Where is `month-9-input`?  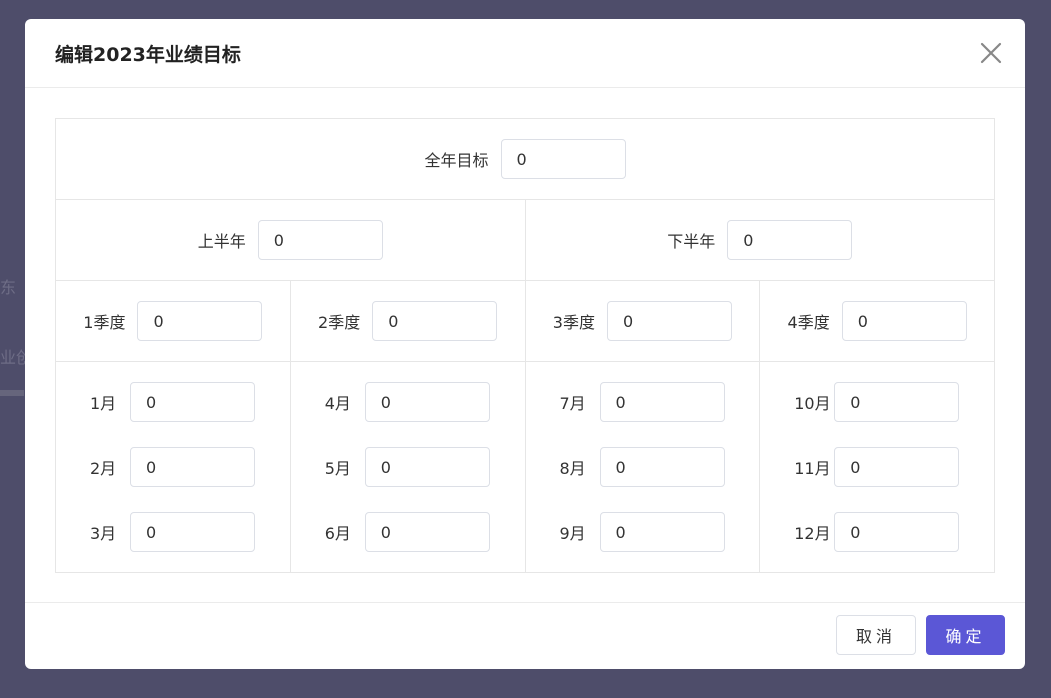 month-9-input is located at coordinates (662, 532).